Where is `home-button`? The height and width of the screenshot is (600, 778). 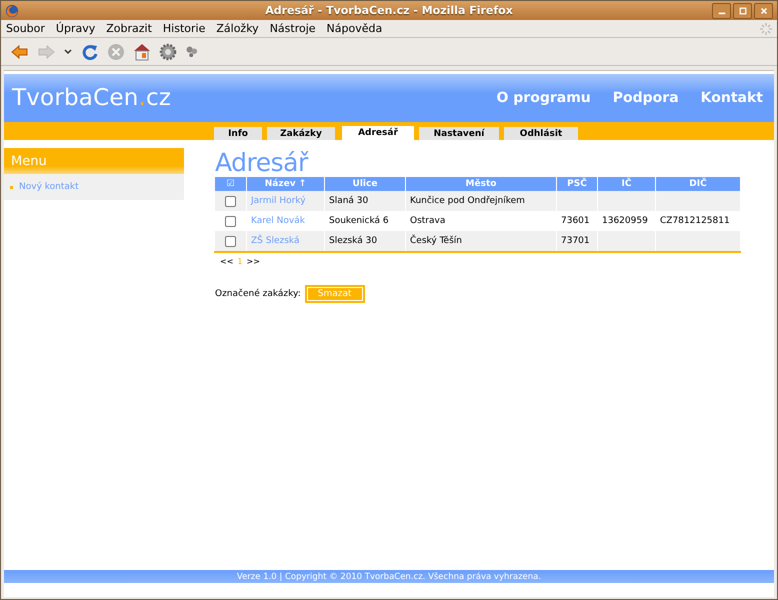 home-button is located at coordinates (142, 51).